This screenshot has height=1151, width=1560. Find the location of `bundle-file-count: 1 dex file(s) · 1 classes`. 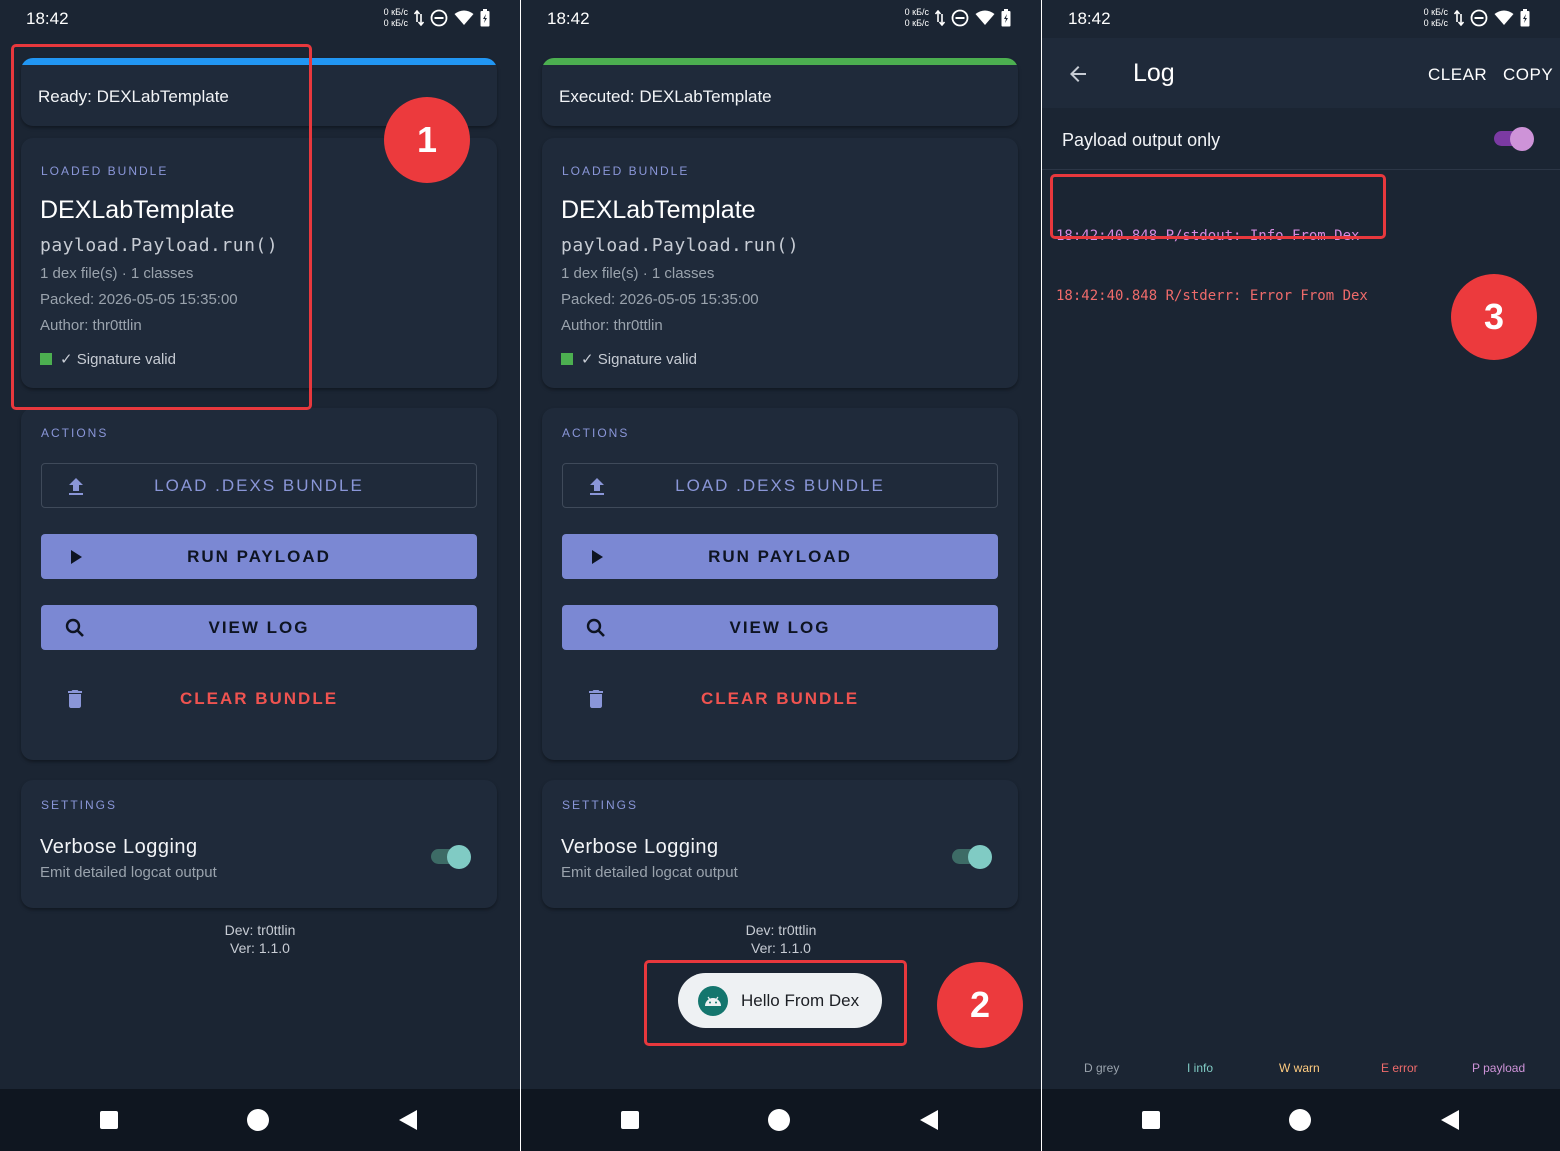

bundle-file-count: 1 dex file(s) · 1 classes is located at coordinates (638, 273).